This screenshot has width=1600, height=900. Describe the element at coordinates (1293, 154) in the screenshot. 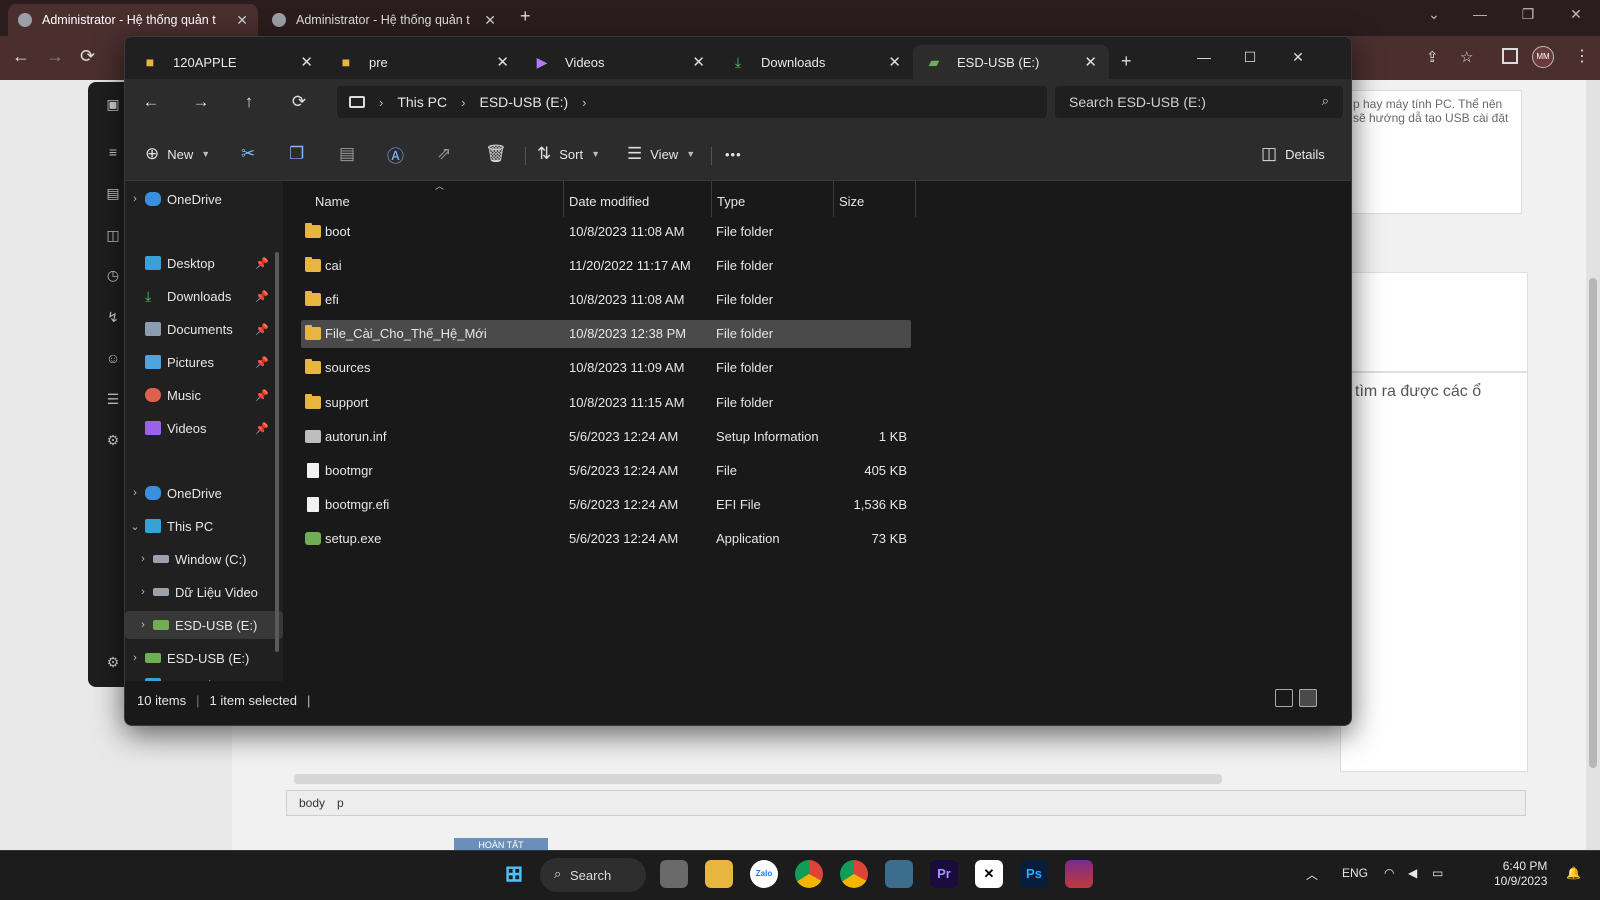

I see `details-pane-button: ◫ Details` at that location.